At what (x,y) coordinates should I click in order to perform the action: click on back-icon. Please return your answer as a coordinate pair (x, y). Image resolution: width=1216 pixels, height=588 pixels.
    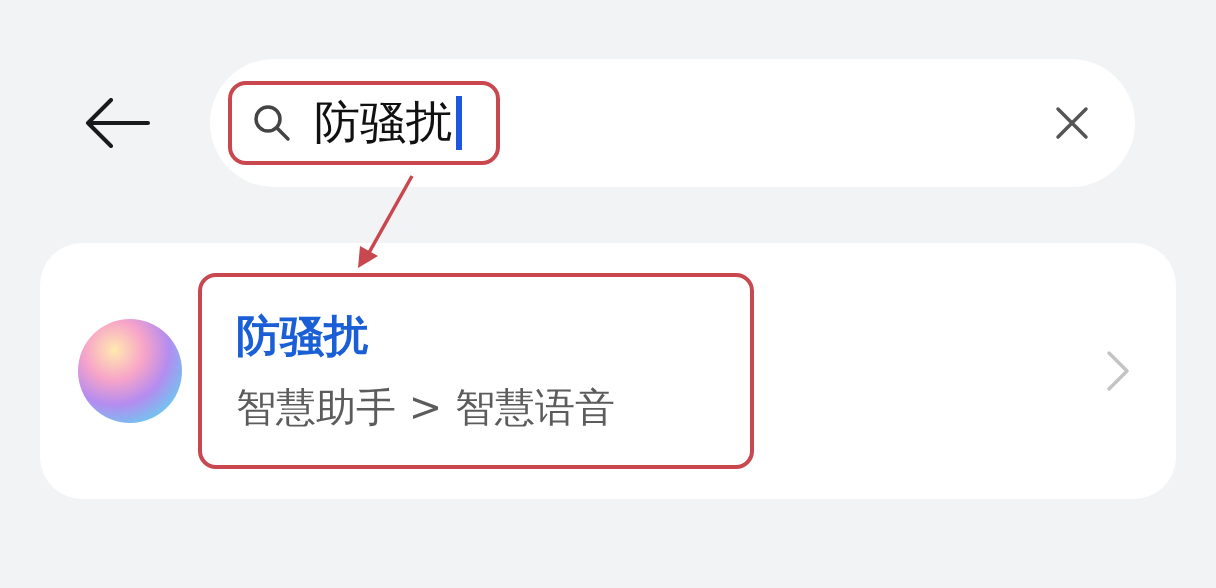
    Looking at the image, I should click on (117, 123).